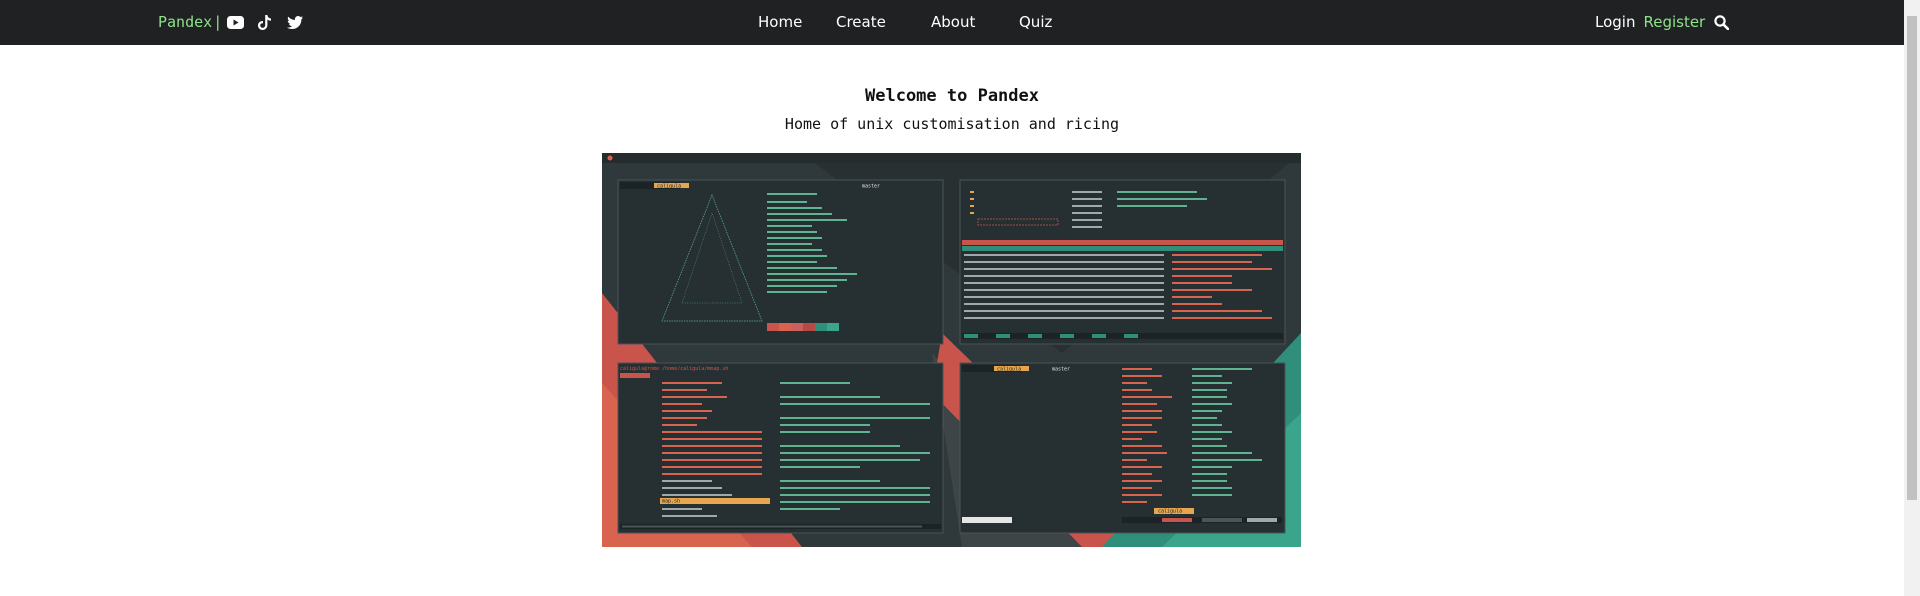 The image size is (1920, 596). Describe the element at coordinates (295, 22) in the screenshot. I see `twitter-icon` at that location.